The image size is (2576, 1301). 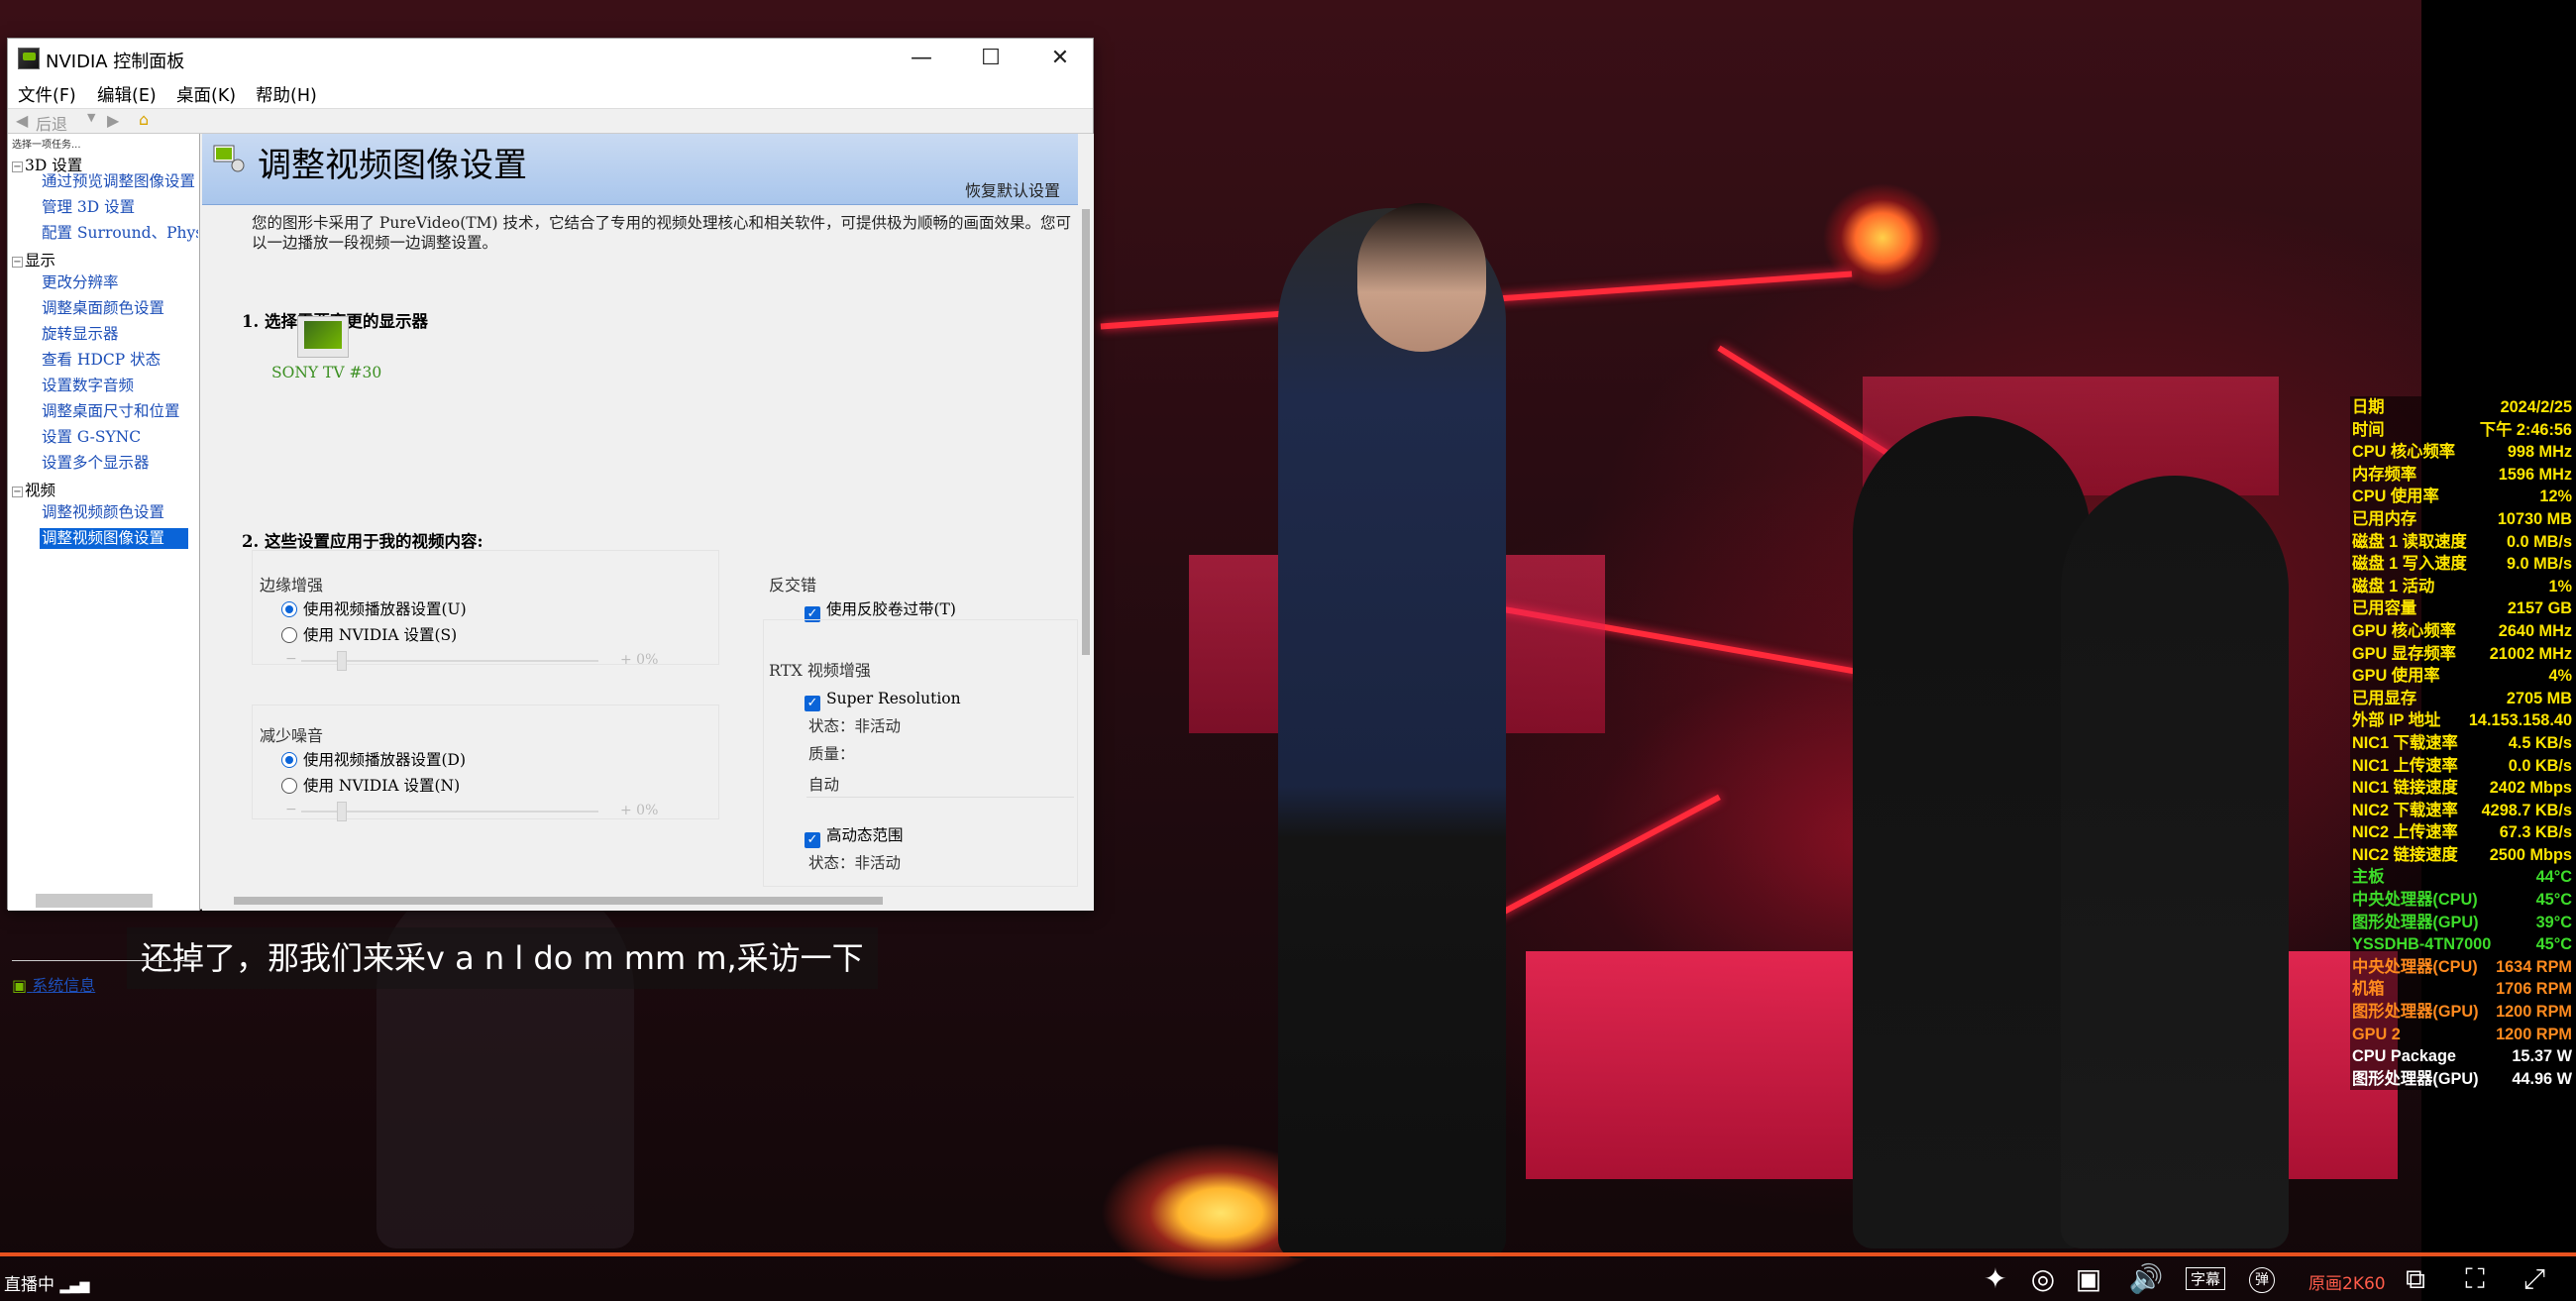 I want to click on osd-value: 4.5 KB/s, so click(x=2540, y=742).